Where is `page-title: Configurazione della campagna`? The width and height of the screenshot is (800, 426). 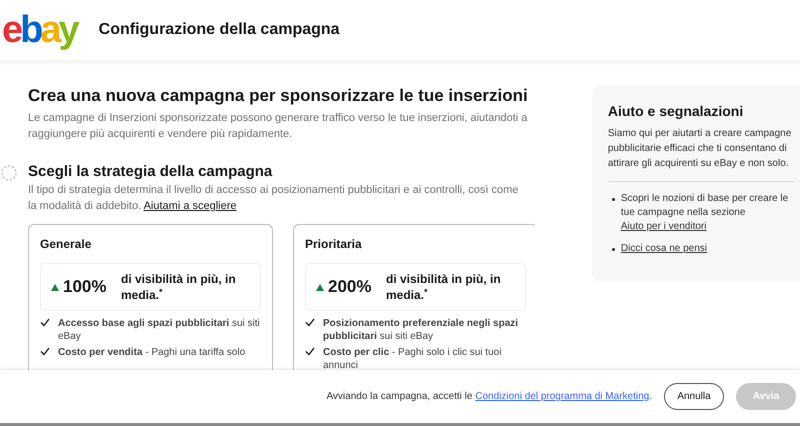
page-title: Configurazione della campagna is located at coordinates (219, 30).